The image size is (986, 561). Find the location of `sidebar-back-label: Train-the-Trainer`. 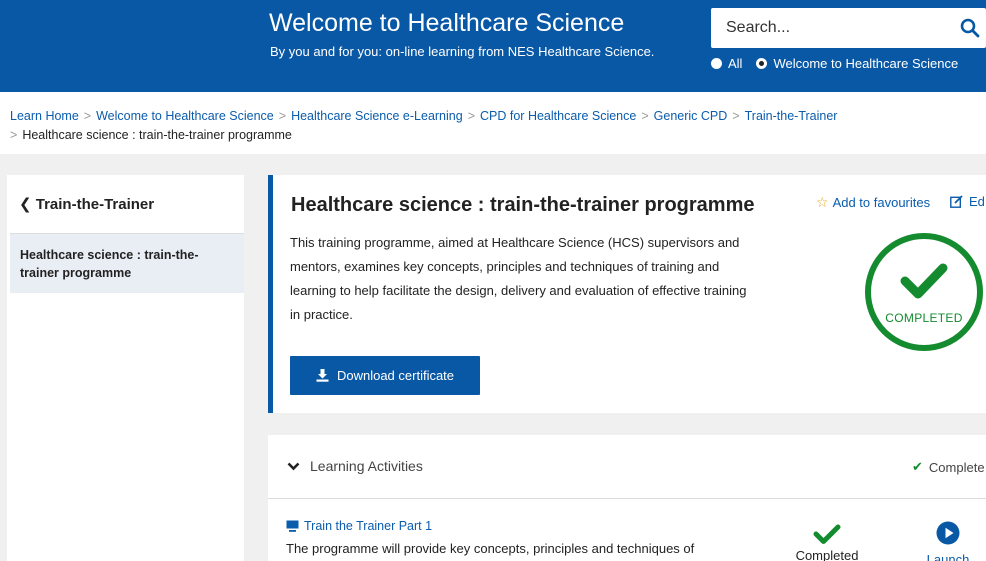

sidebar-back-label: Train-the-Trainer is located at coordinates (95, 204).